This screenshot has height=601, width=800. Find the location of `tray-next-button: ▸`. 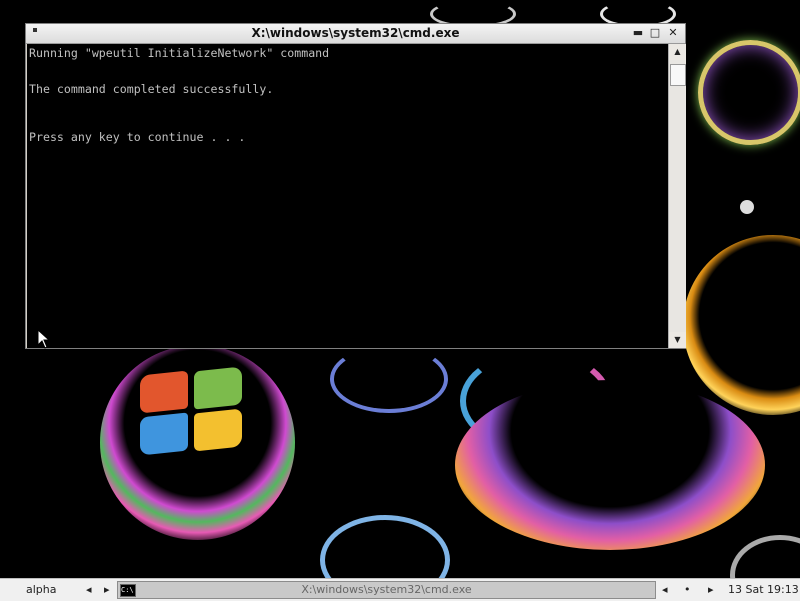

tray-next-button: ▸ is located at coordinates (711, 589).